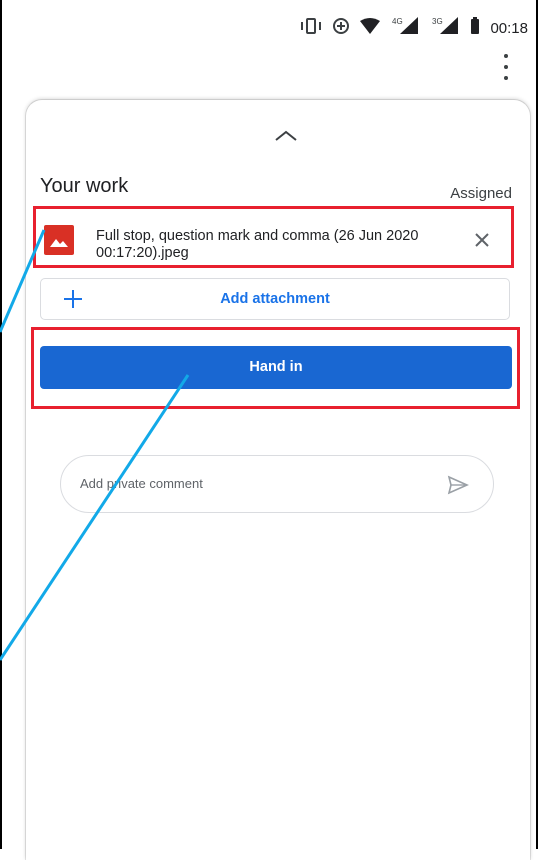  Describe the element at coordinates (141, 483) in the screenshot. I see `comment-placeholder: Add private comment` at that location.